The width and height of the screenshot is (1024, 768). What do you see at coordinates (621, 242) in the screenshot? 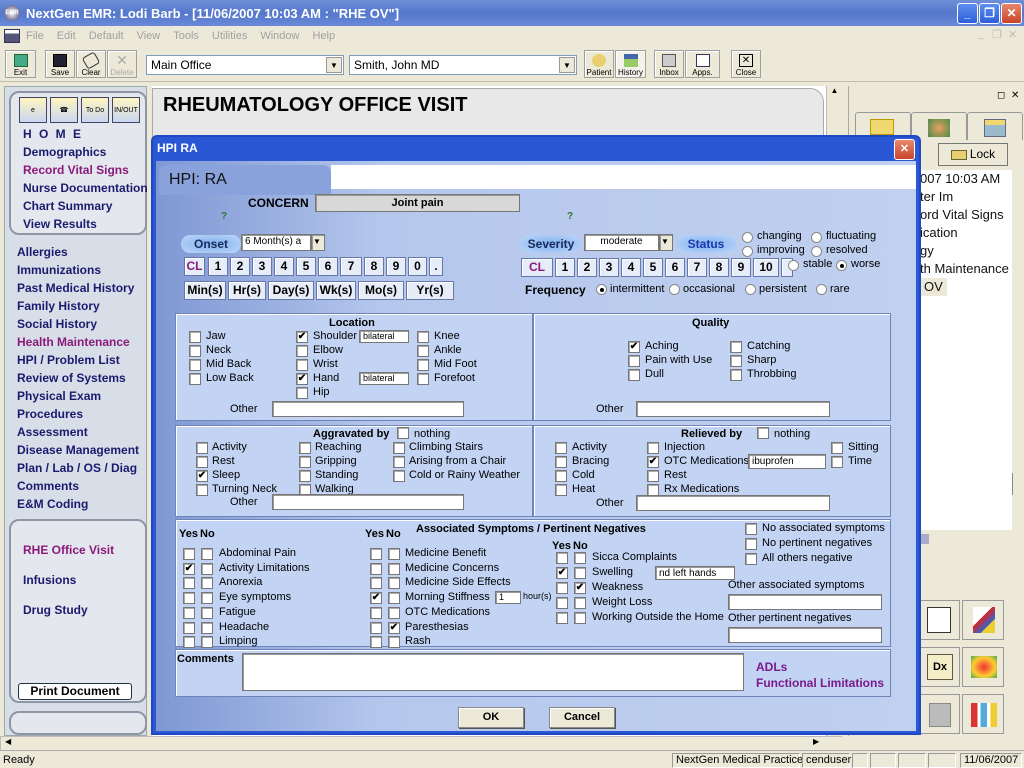
I see `severity-select: moderate` at bounding box center [621, 242].